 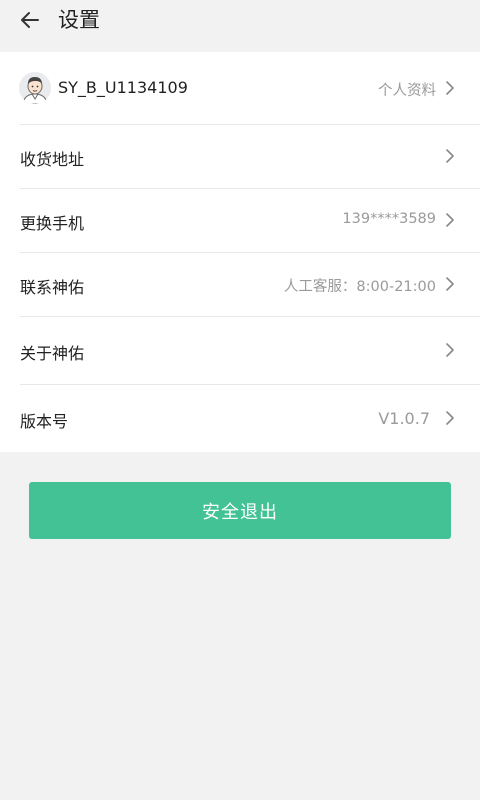 What do you see at coordinates (389, 219) in the screenshot?
I see `phone-number: 139****3589` at bounding box center [389, 219].